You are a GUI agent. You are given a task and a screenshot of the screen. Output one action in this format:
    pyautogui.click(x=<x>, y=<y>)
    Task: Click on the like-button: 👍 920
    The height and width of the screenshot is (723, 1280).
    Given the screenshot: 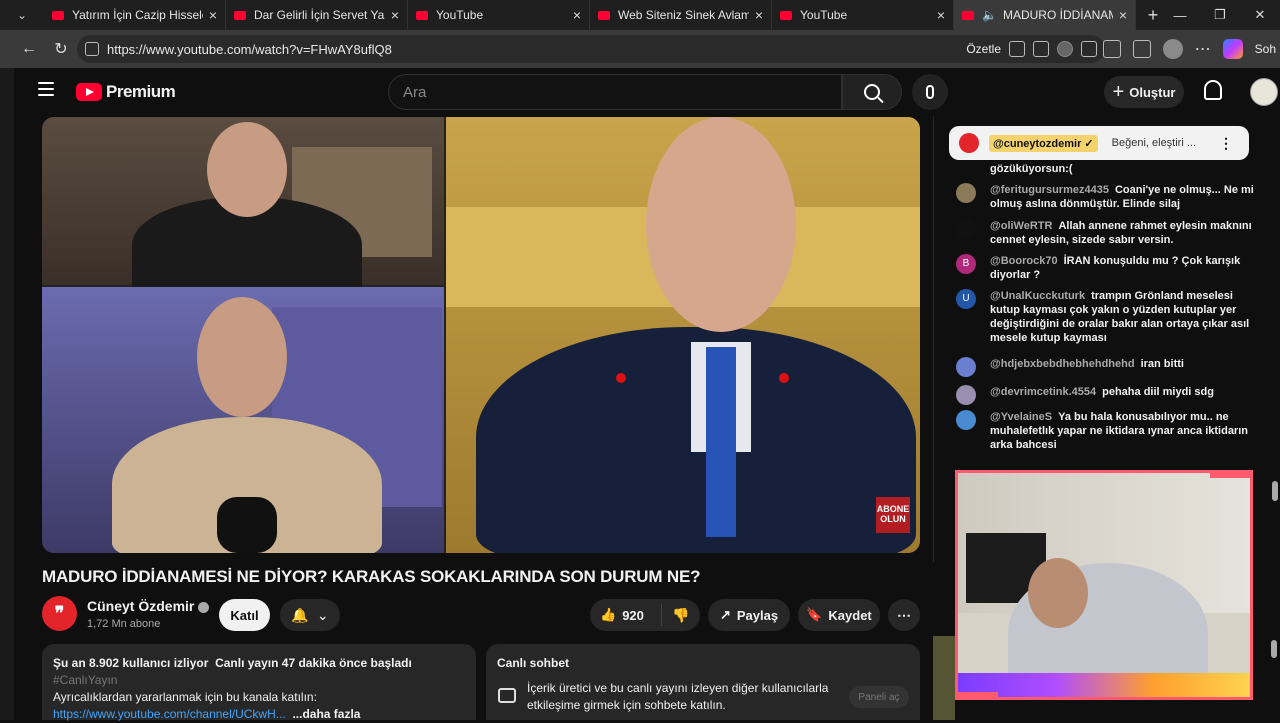 What is the action you would take?
    pyautogui.click(x=626, y=615)
    